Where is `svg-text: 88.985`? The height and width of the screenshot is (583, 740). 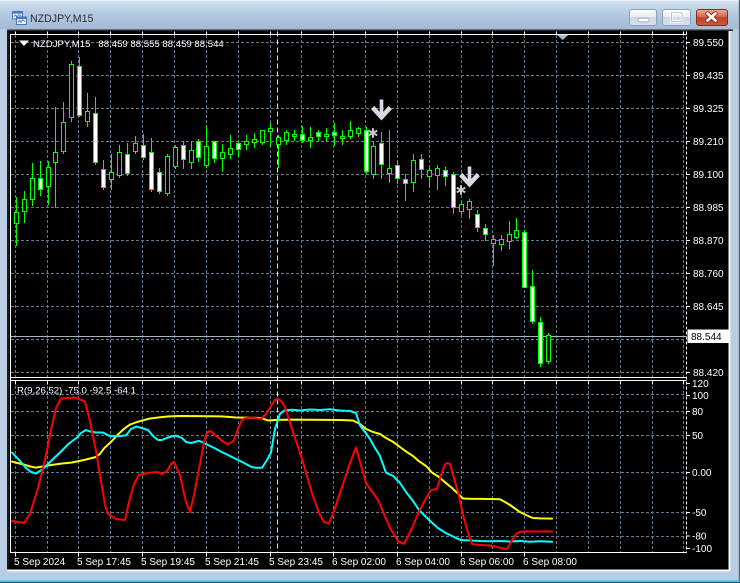
svg-text: 88.985 is located at coordinates (708, 208).